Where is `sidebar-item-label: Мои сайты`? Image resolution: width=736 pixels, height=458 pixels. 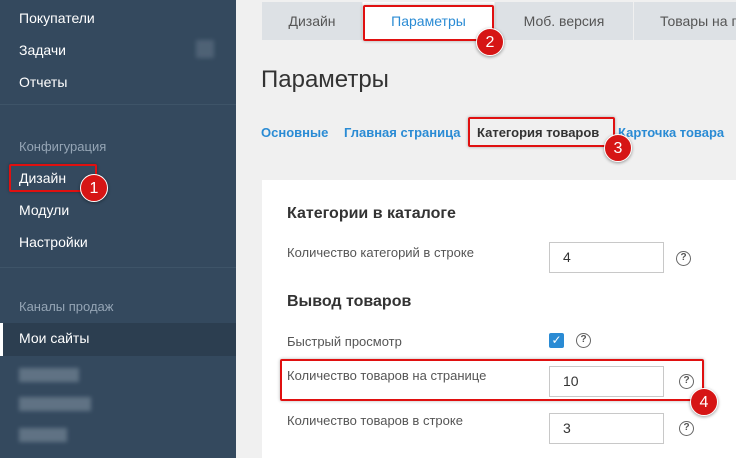 sidebar-item-label: Мои сайты is located at coordinates (54, 338).